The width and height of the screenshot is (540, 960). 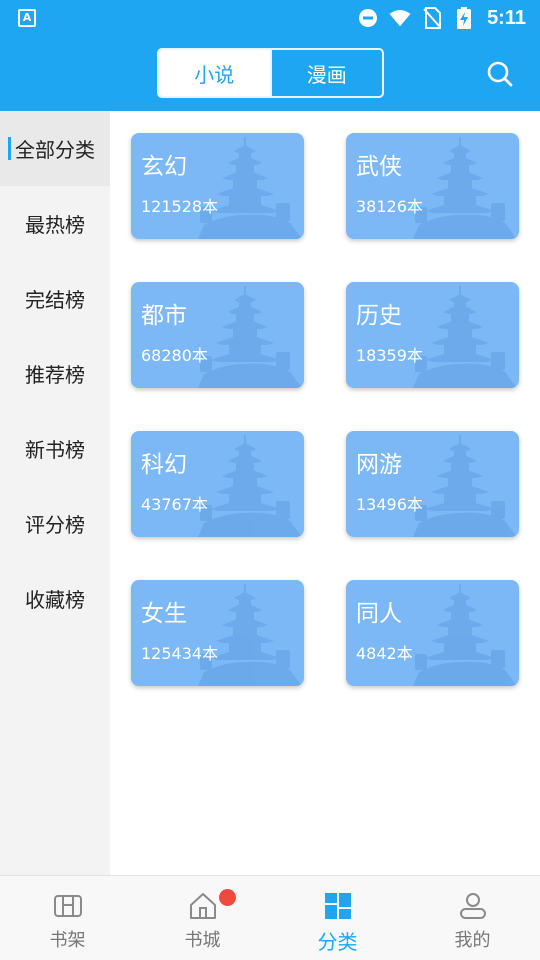 What do you see at coordinates (400, 18) in the screenshot?
I see `wifi-icon` at bounding box center [400, 18].